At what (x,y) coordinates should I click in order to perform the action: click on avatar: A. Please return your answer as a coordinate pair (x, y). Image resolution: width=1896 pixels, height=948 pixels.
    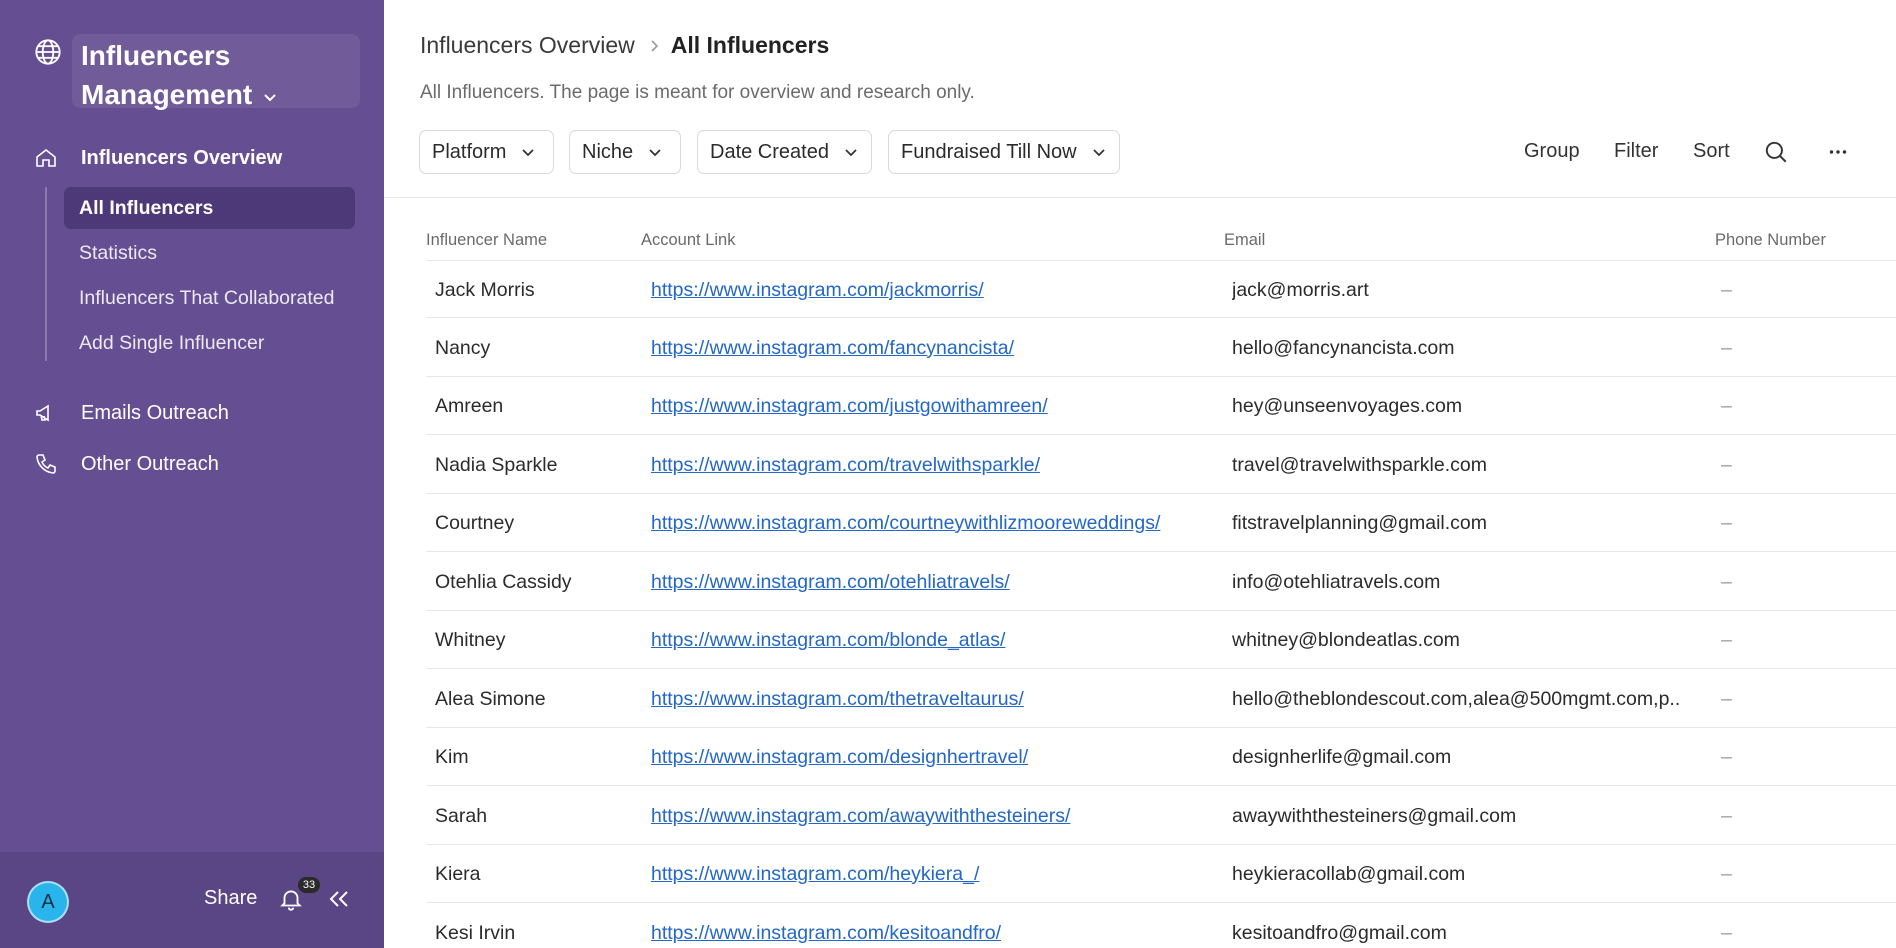
    Looking at the image, I should click on (48, 902).